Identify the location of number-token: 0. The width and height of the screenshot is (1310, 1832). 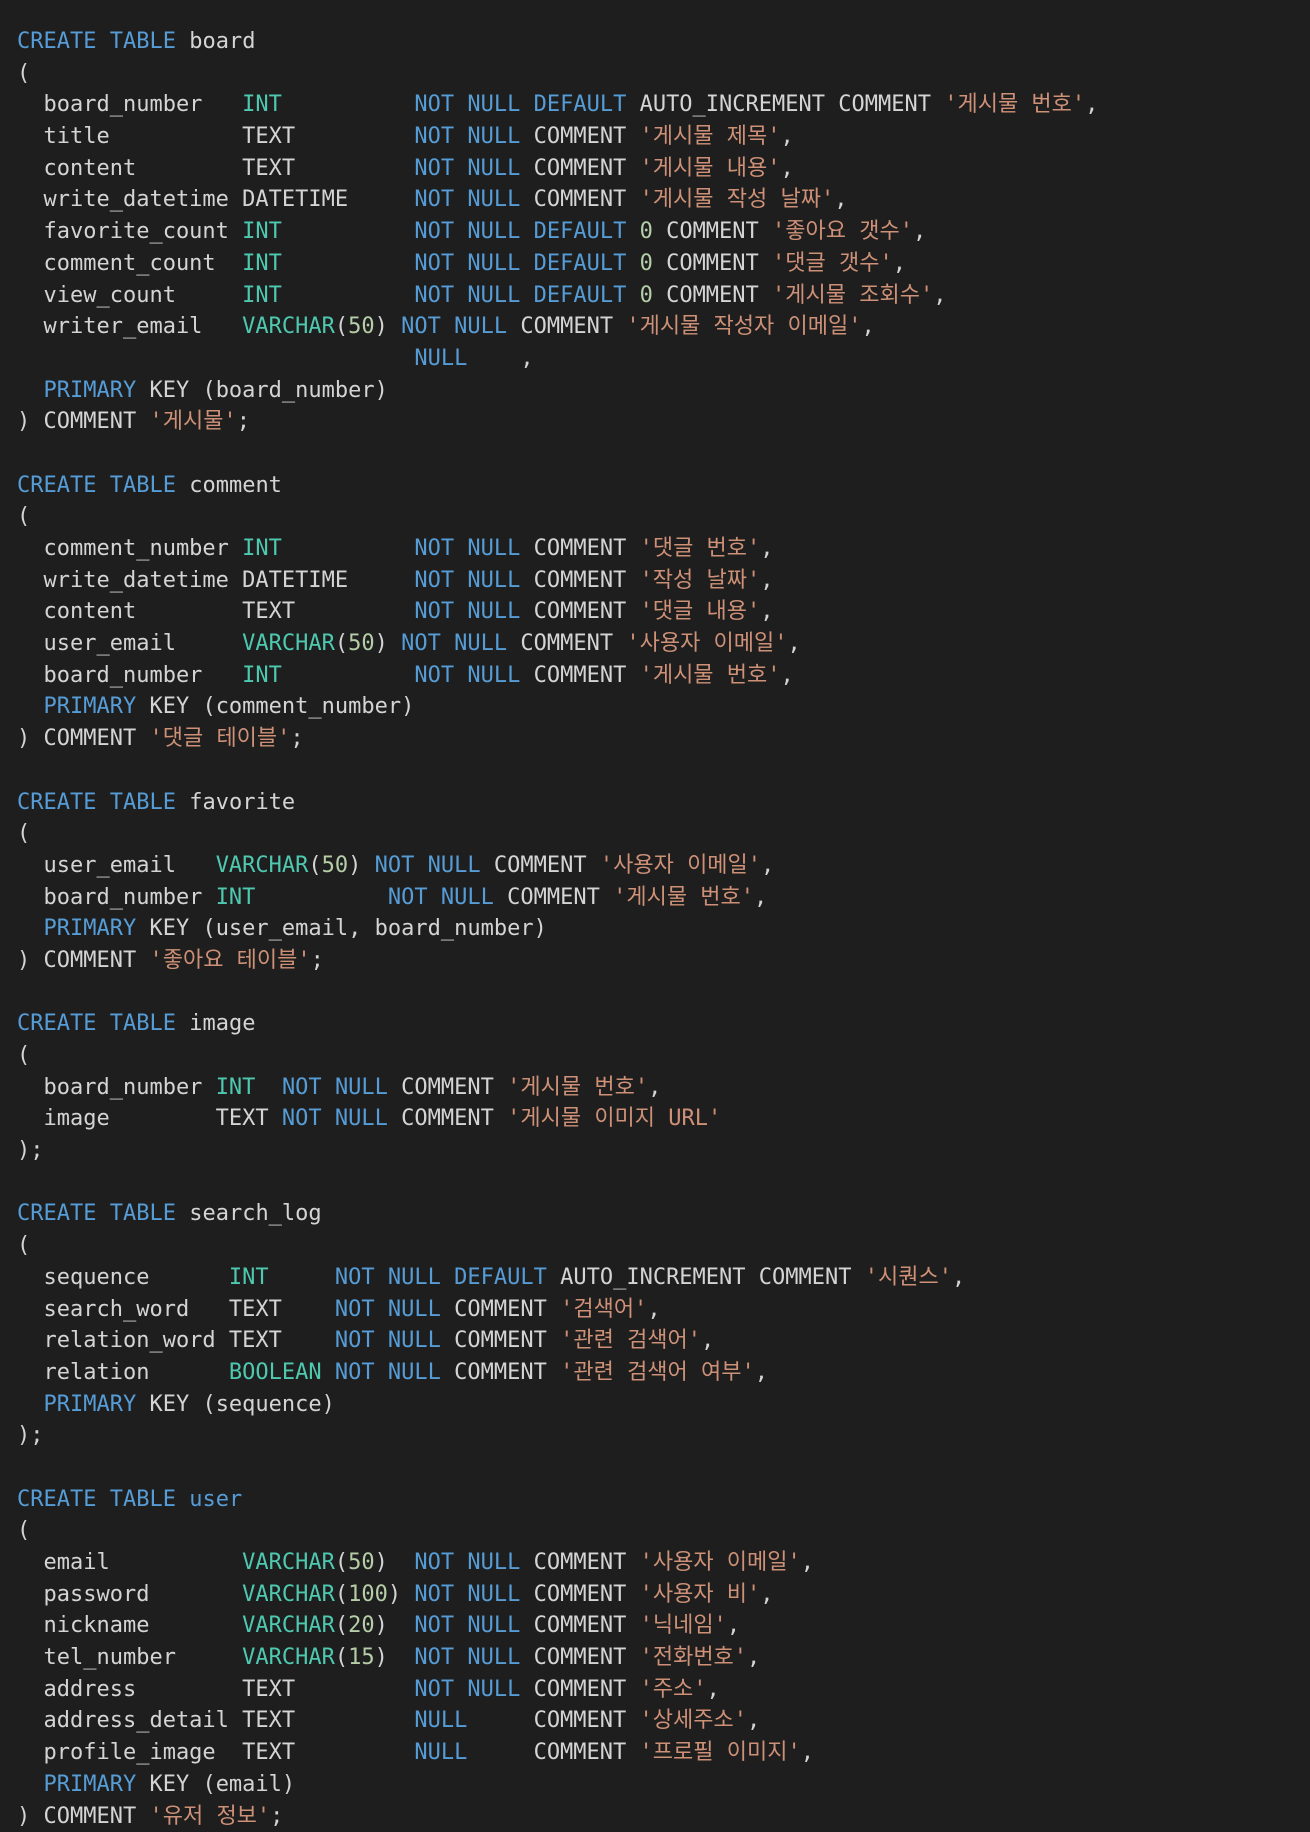
(646, 295).